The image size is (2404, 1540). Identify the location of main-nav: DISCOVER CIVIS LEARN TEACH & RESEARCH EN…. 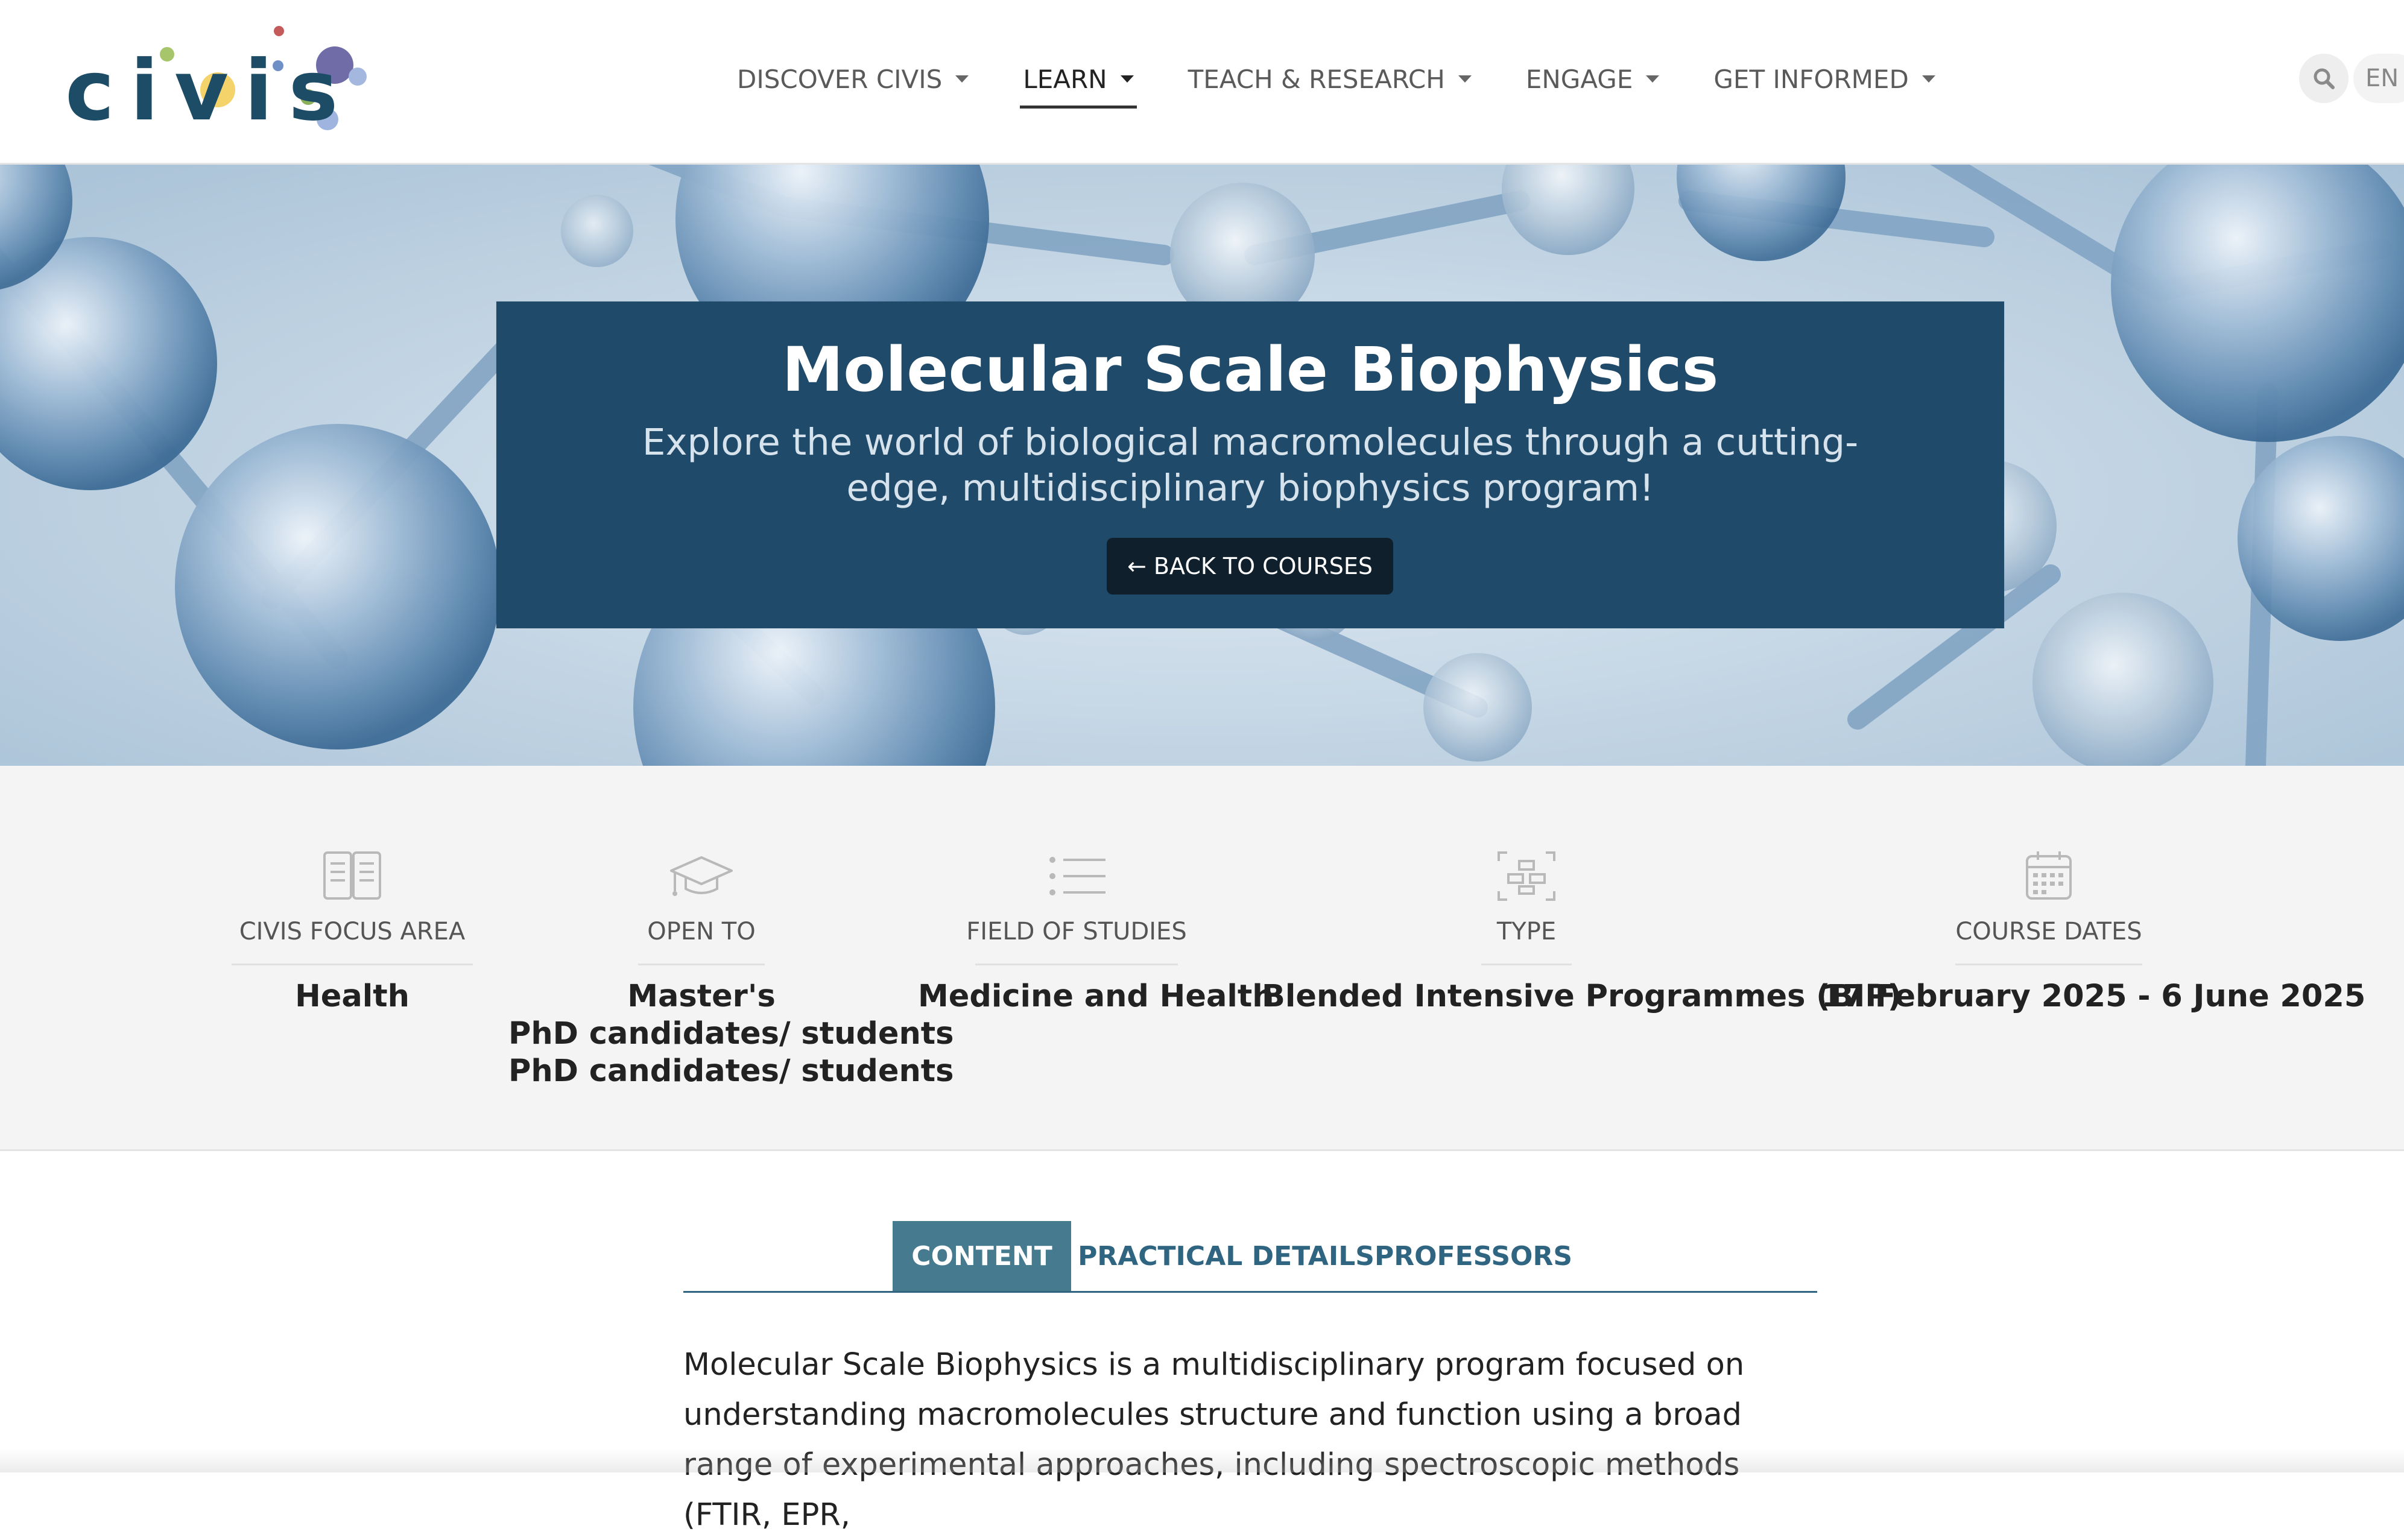
(1362, 85).